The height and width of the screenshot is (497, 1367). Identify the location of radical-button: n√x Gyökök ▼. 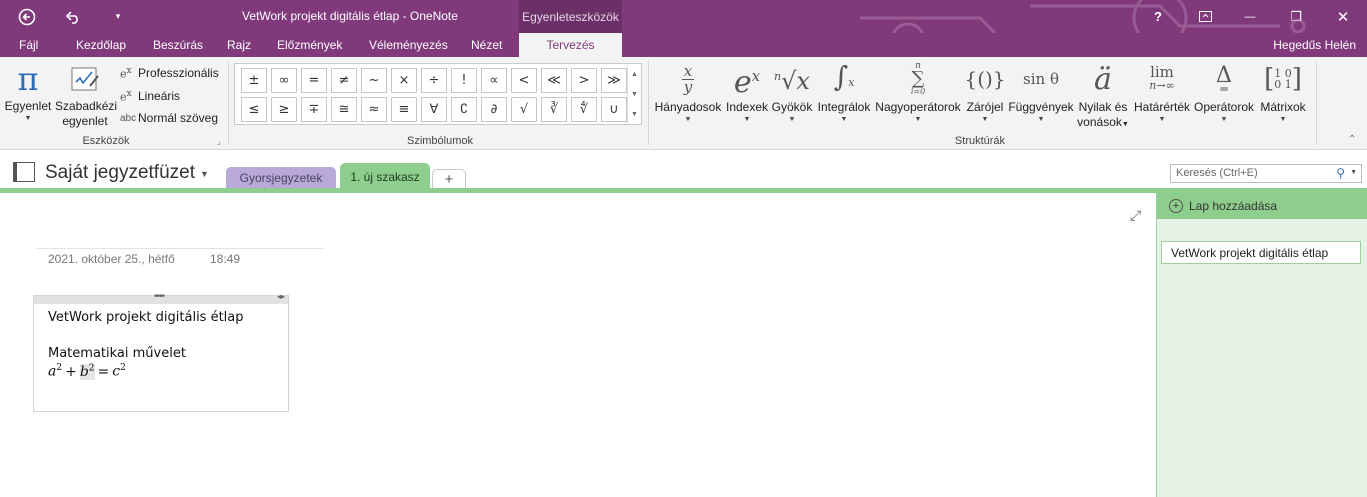
(792, 93).